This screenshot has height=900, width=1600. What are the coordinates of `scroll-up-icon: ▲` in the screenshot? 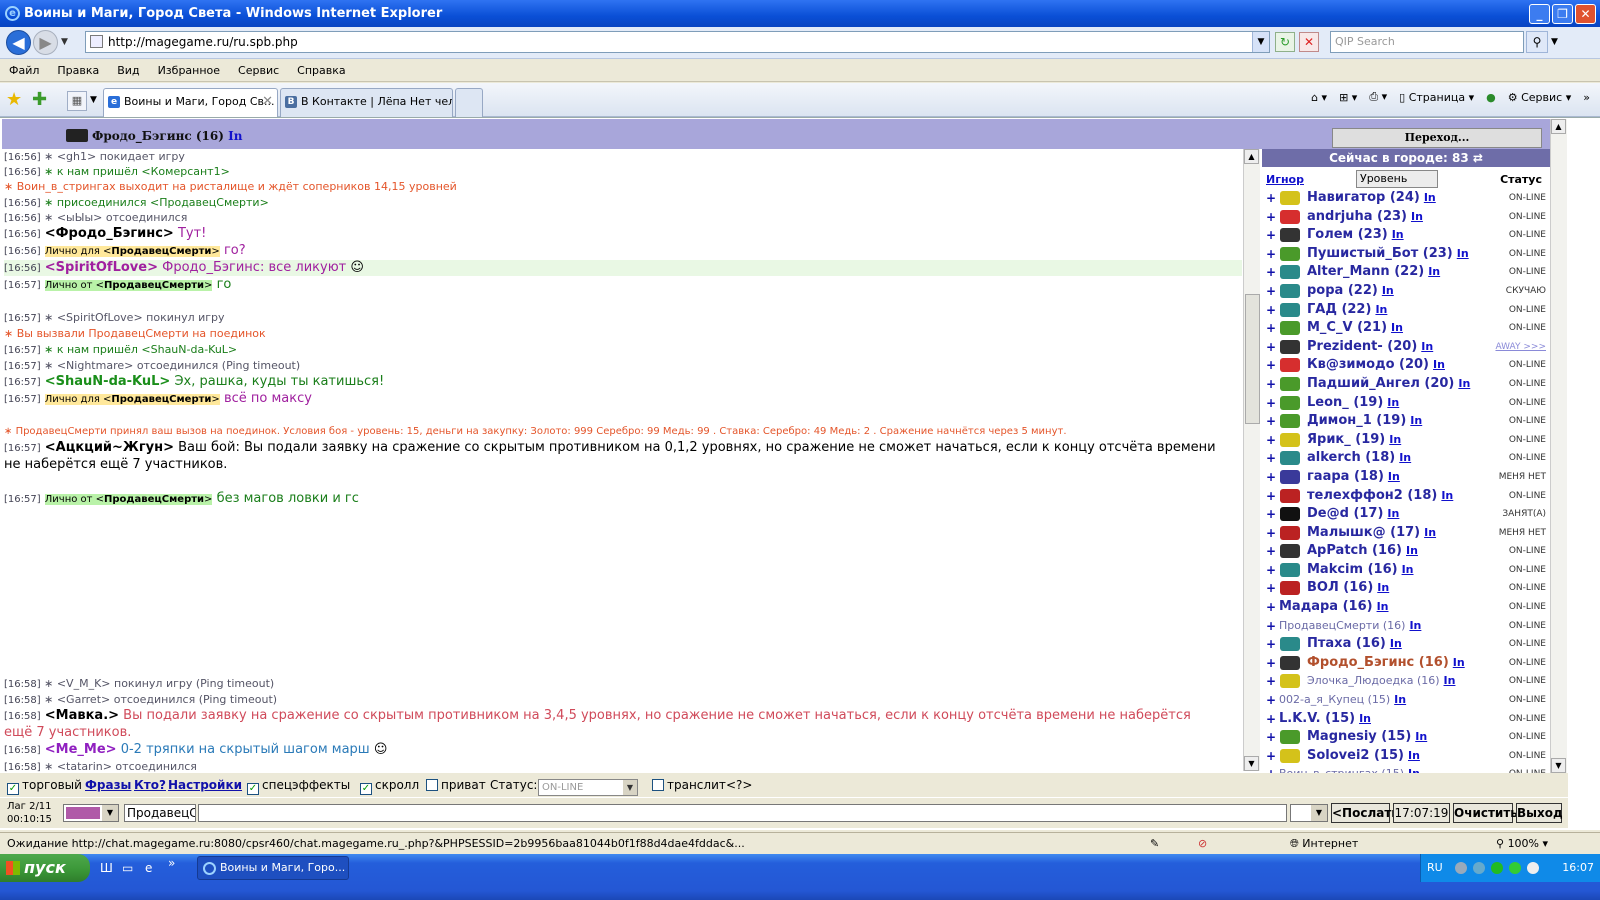 It's located at (1558, 126).